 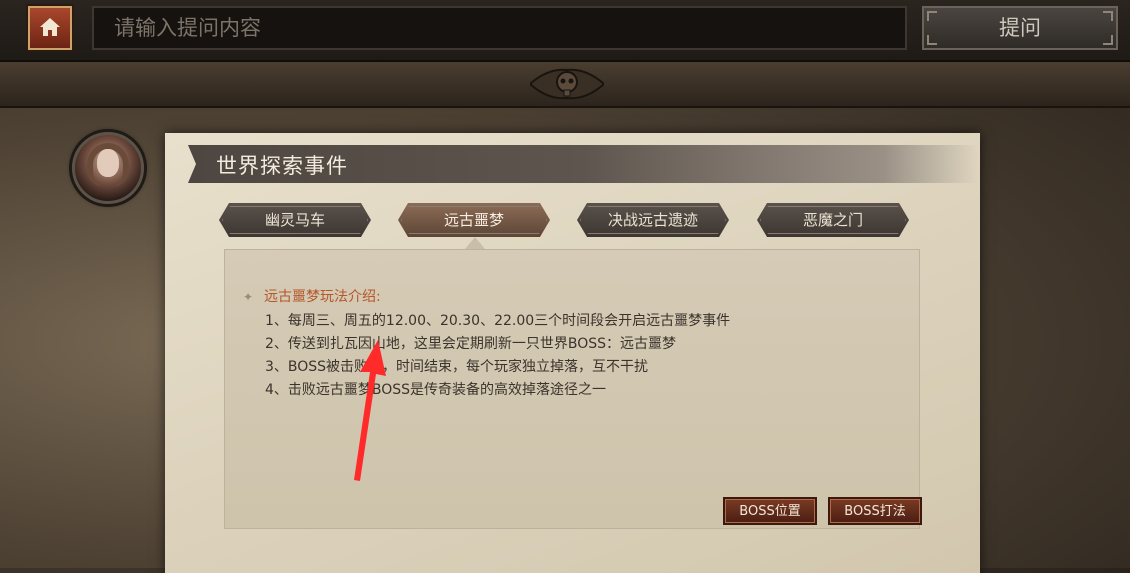 I want to click on home-button, so click(x=50, y=28).